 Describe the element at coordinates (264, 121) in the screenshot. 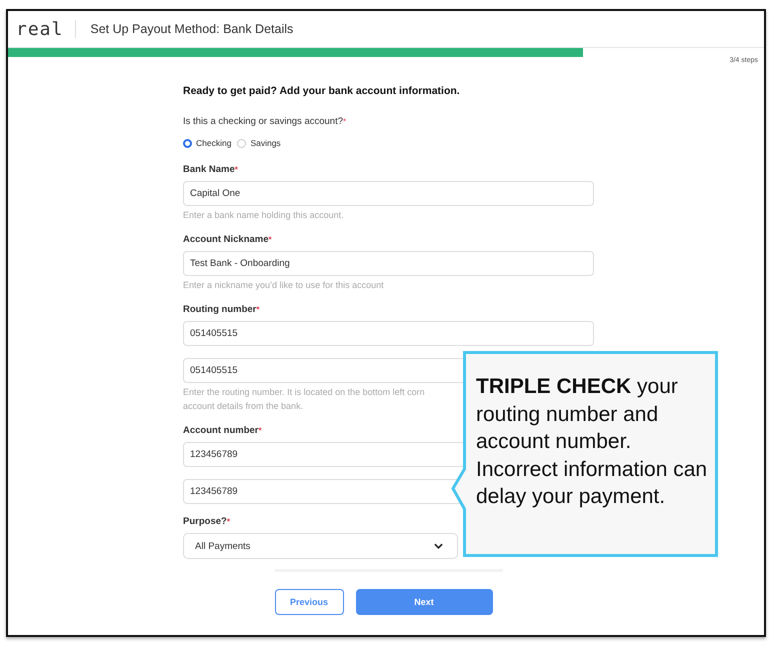

I see `field-label: Is this a checking or savings account?*` at that location.